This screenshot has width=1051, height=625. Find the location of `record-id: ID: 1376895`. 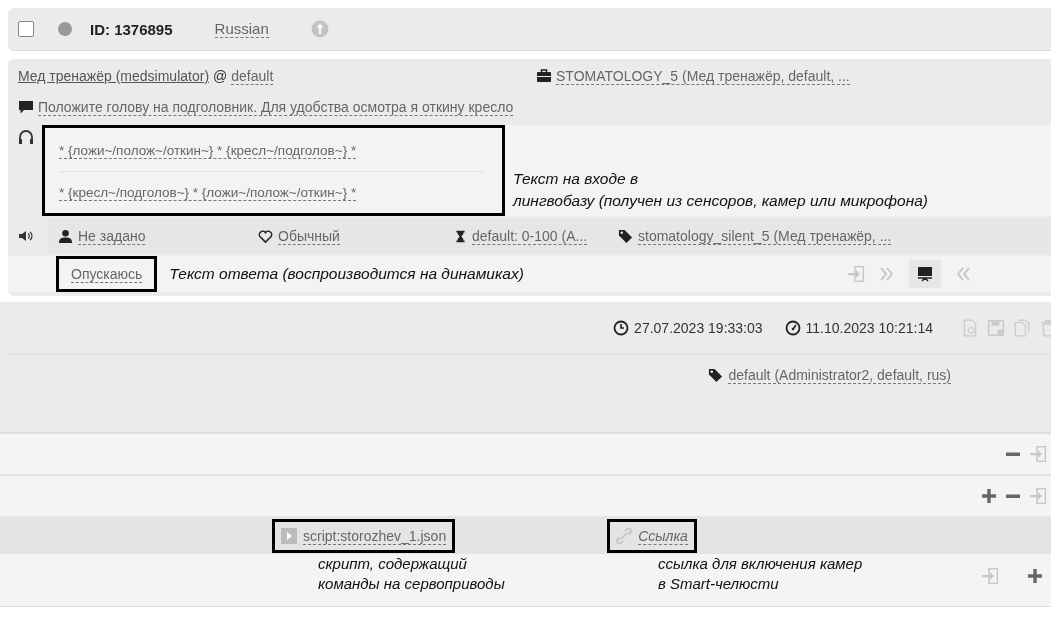

record-id: ID: 1376895 is located at coordinates (131, 29).